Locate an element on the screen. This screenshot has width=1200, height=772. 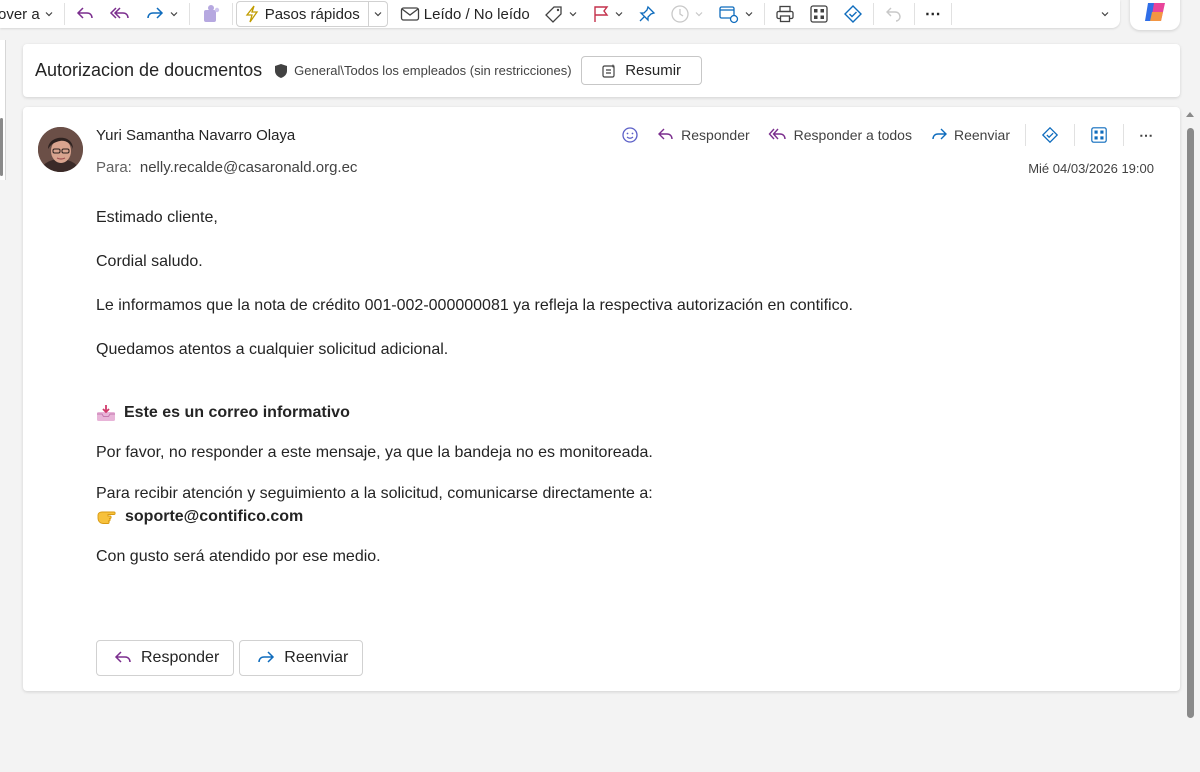
ribbon-toolbar: over a Pasos rápidos Leído / No leído ⋯ is located at coordinates (560, 14).